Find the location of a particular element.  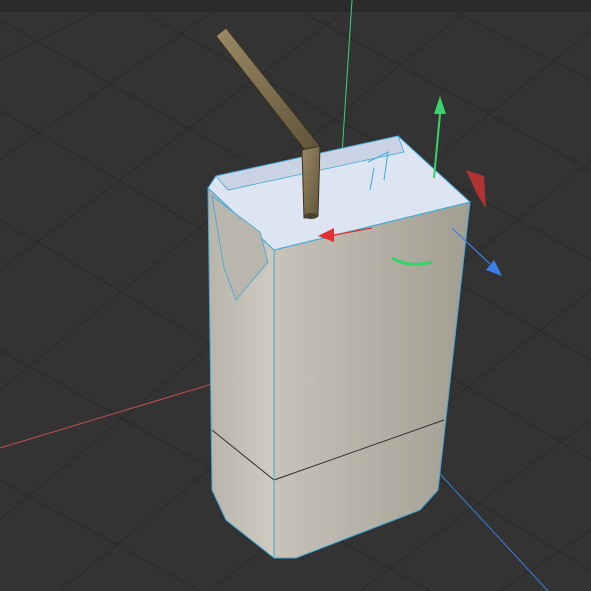

straw-base is located at coordinates (311, 216).